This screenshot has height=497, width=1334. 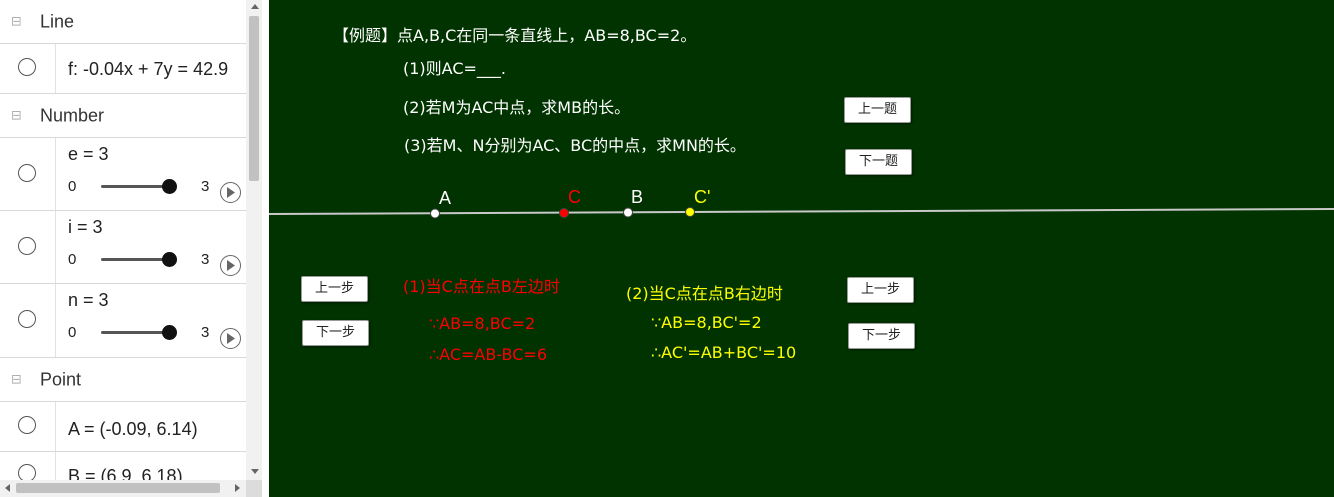 What do you see at coordinates (454, 68) in the screenshot?
I see `question-1: (1)则AC=___.` at bounding box center [454, 68].